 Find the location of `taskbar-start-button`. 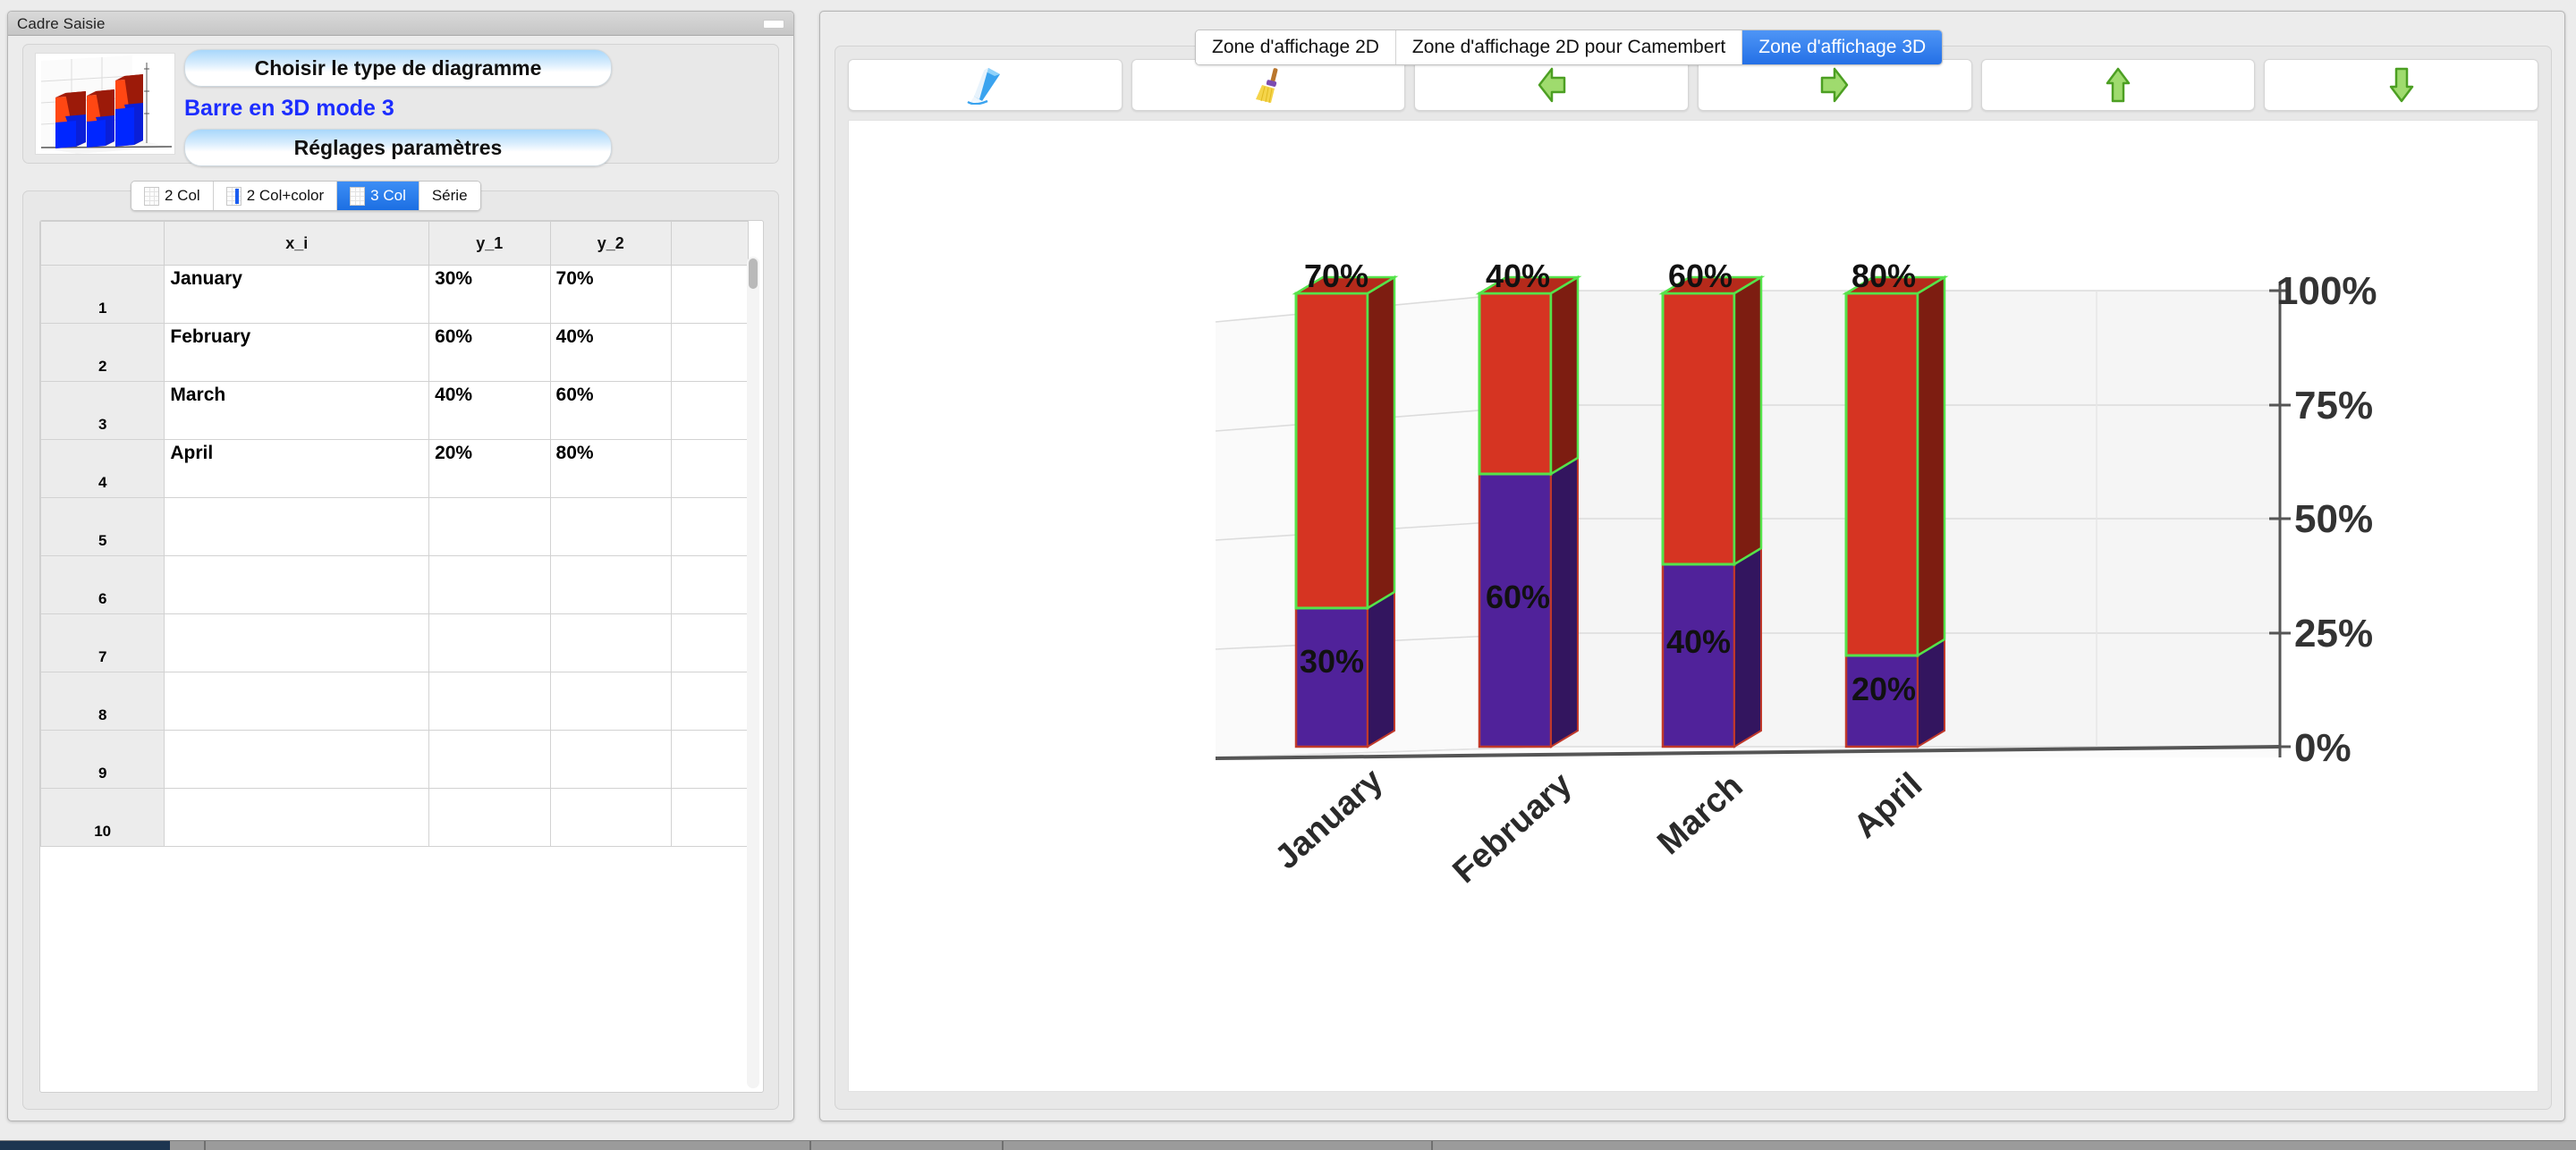

taskbar-start-button is located at coordinates (85, 1145).